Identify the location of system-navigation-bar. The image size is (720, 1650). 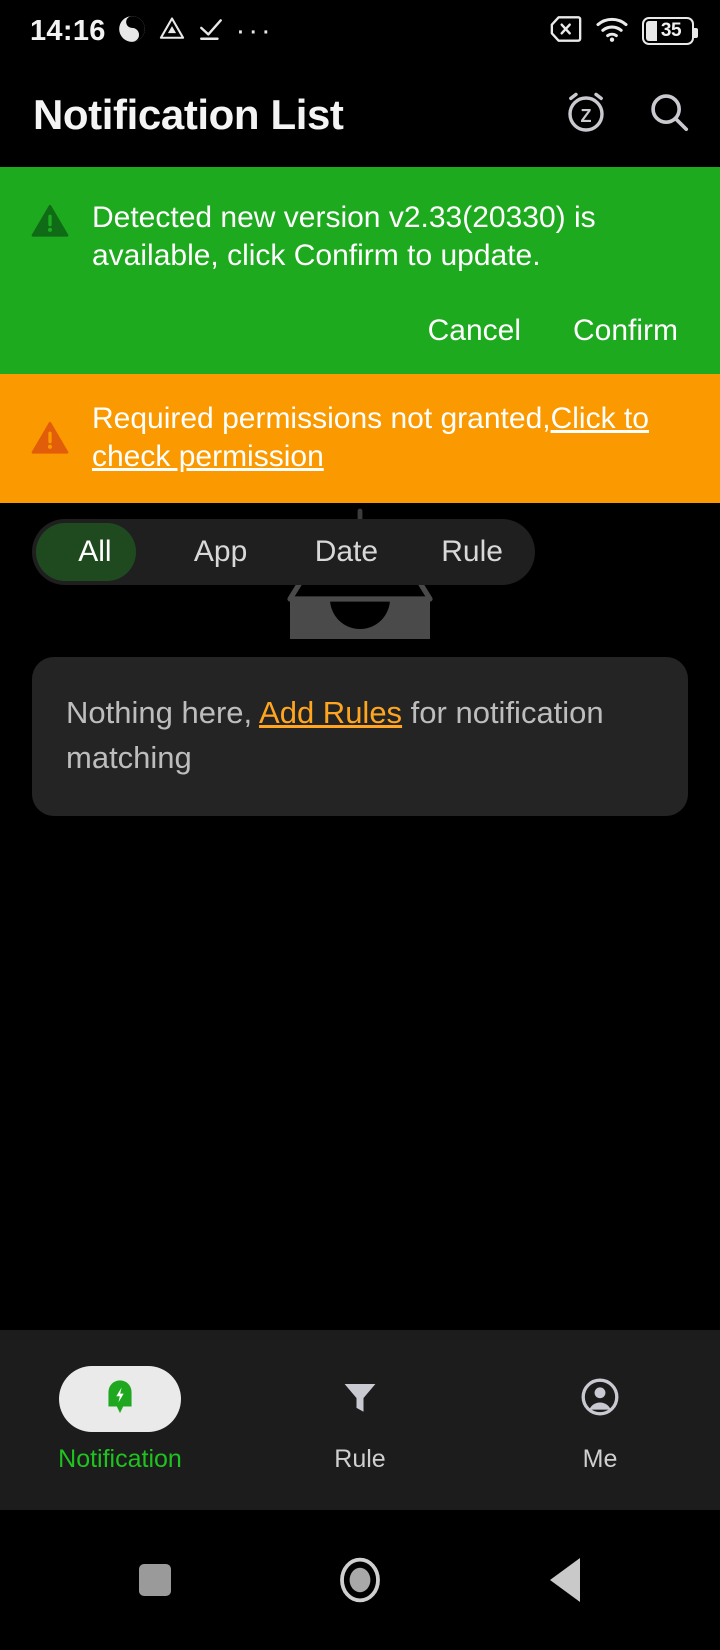
(360, 1580).